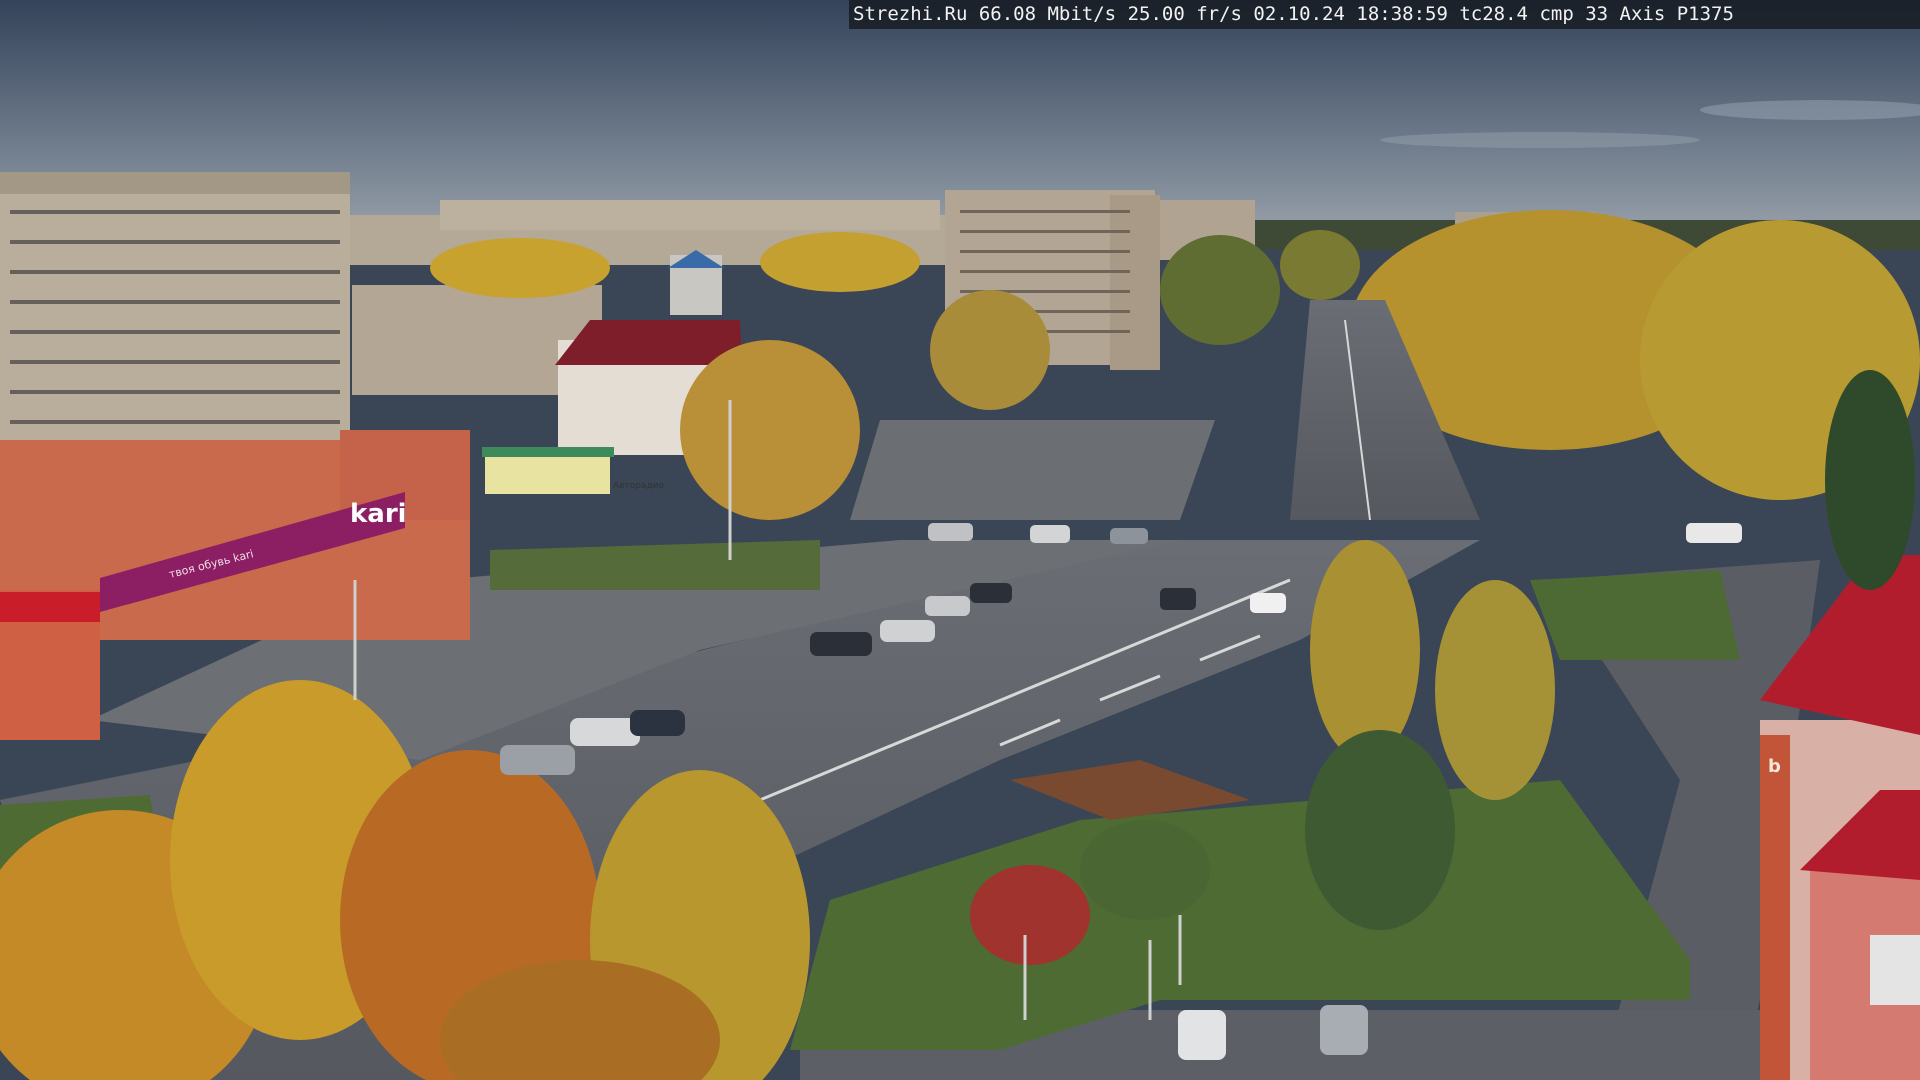 The image size is (1920, 1080). I want to click on small-pavilion, so click(547, 473).